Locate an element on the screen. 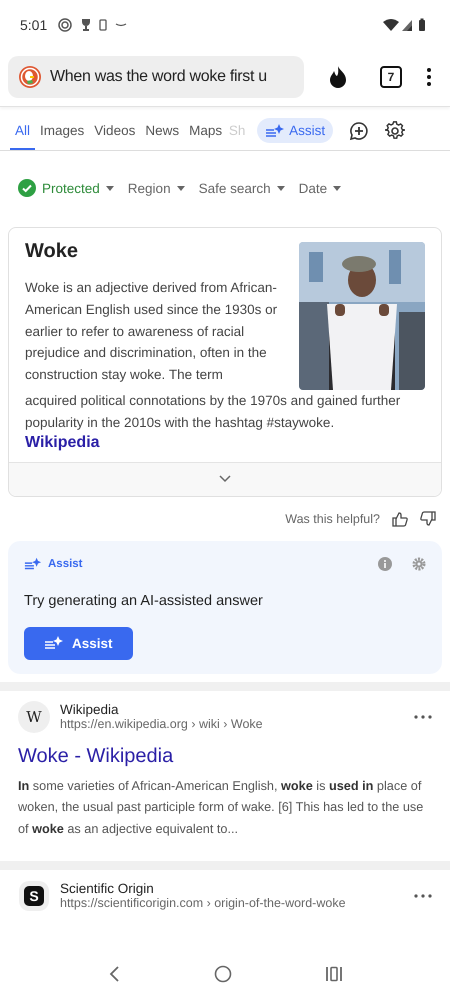 This screenshot has width=450, height=1000. filter-dropdown: Region is located at coordinates (156, 188).